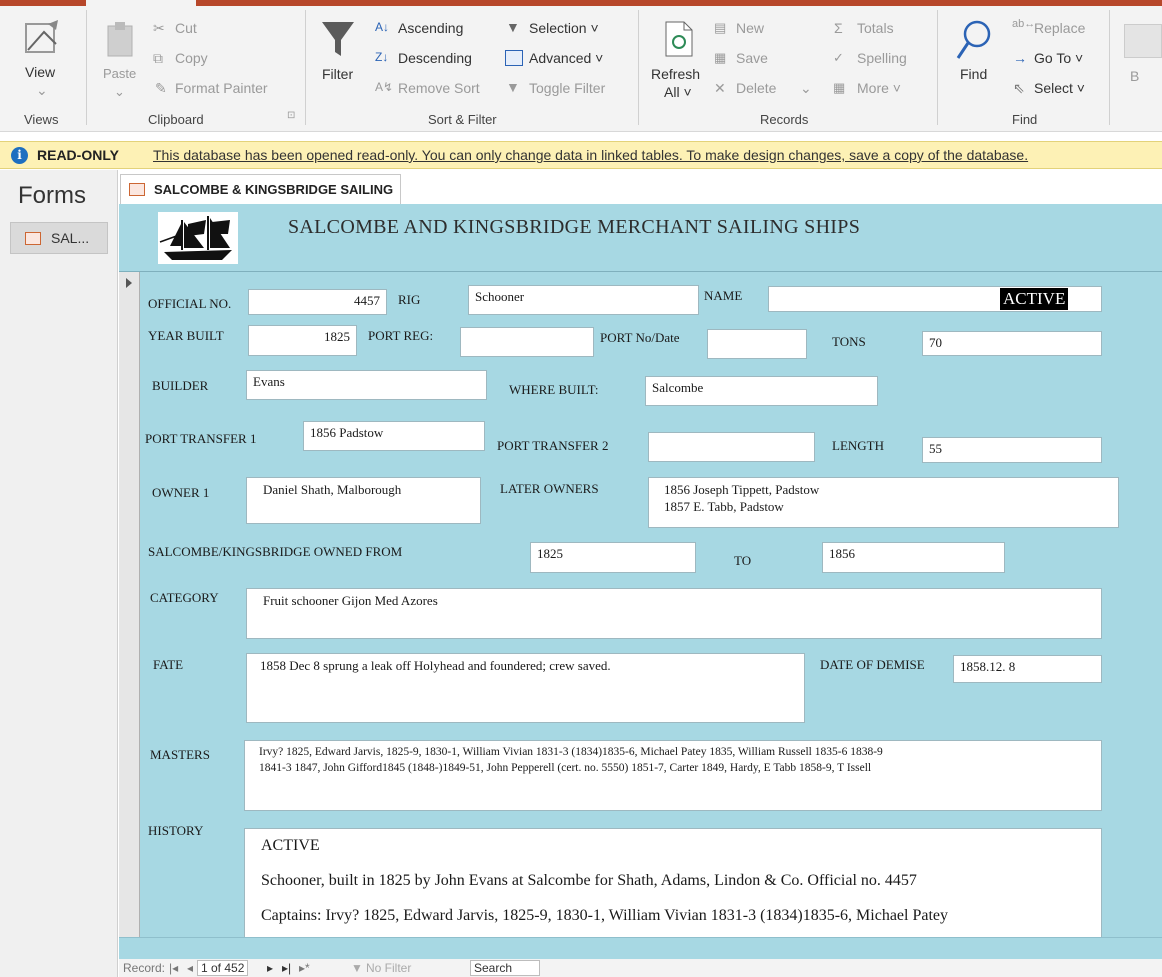  I want to click on form-document-tab: SALCOMBE & KINGSBRIDGE SAILING, so click(260, 189).